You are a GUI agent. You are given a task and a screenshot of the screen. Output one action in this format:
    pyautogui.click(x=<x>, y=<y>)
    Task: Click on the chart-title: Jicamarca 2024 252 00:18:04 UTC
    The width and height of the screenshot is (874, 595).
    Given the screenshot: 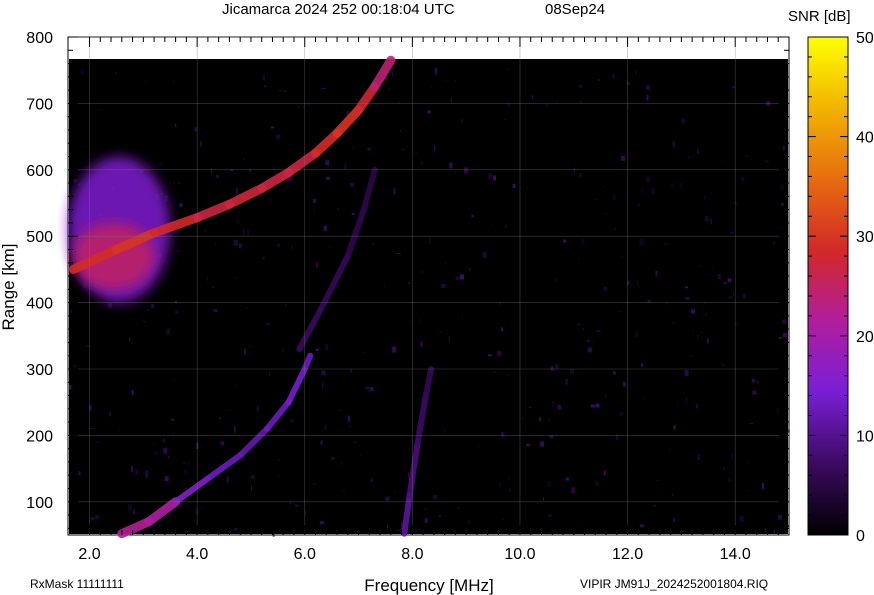 What is the action you would take?
    pyautogui.click(x=338, y=9)
    